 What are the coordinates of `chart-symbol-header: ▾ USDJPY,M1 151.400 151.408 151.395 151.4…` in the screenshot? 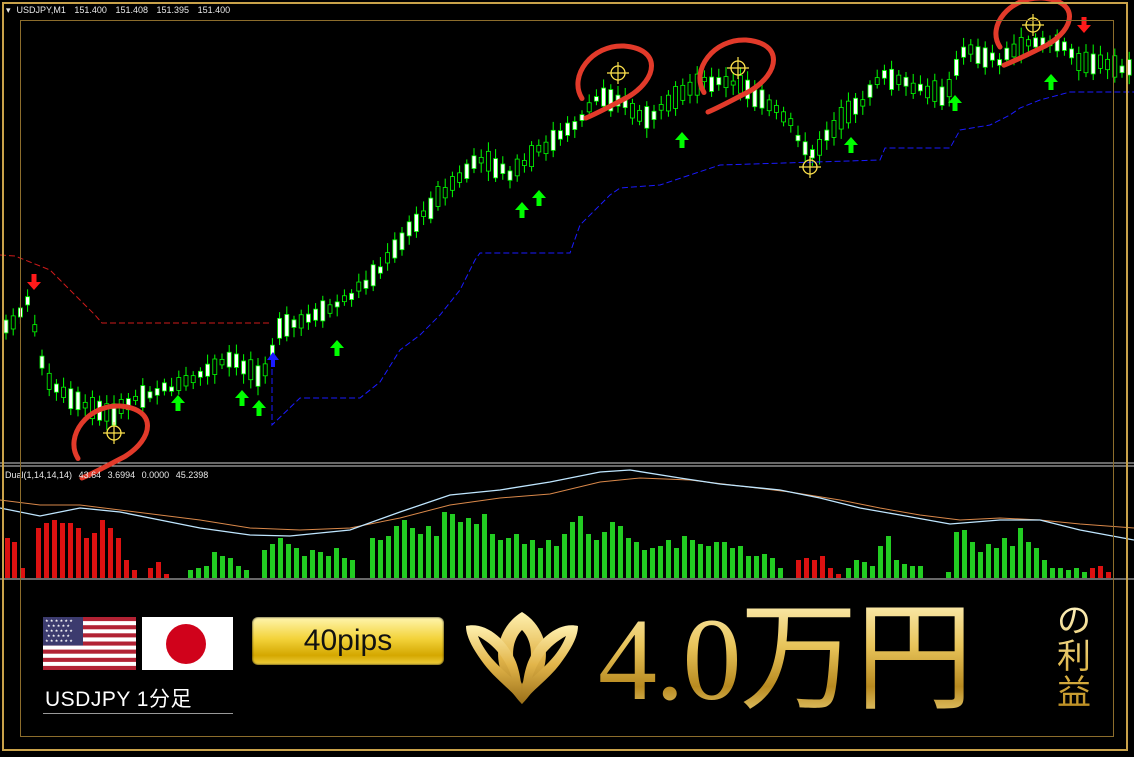 It's located at (121, 10).